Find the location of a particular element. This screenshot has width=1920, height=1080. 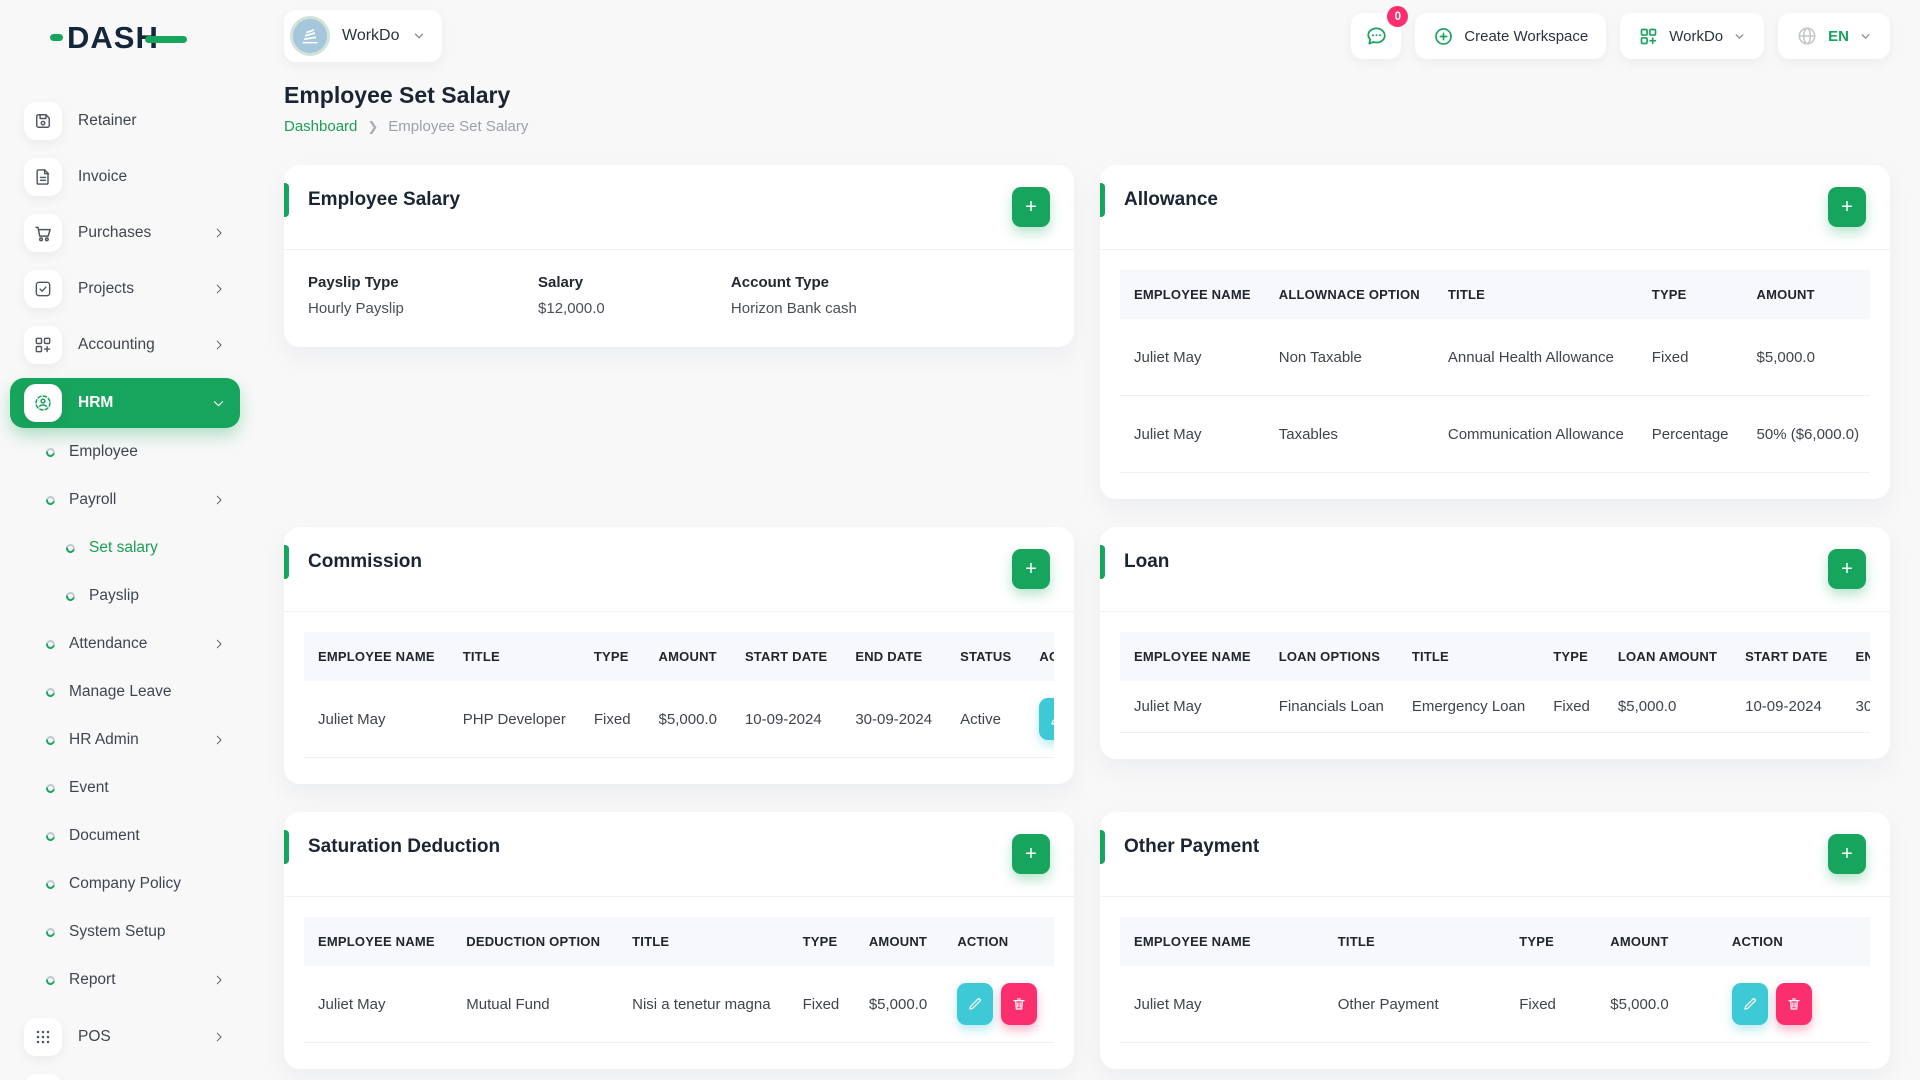

table-cell: PHP Developer is located at coordinates (514, 719).